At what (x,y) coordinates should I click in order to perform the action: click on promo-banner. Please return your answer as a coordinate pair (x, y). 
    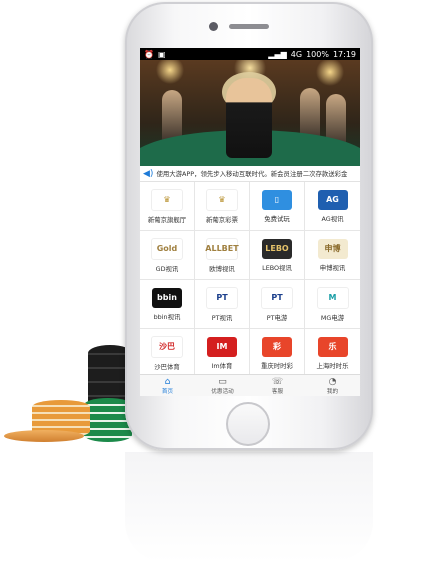
    Looking at the image, I should click on (250, 113).